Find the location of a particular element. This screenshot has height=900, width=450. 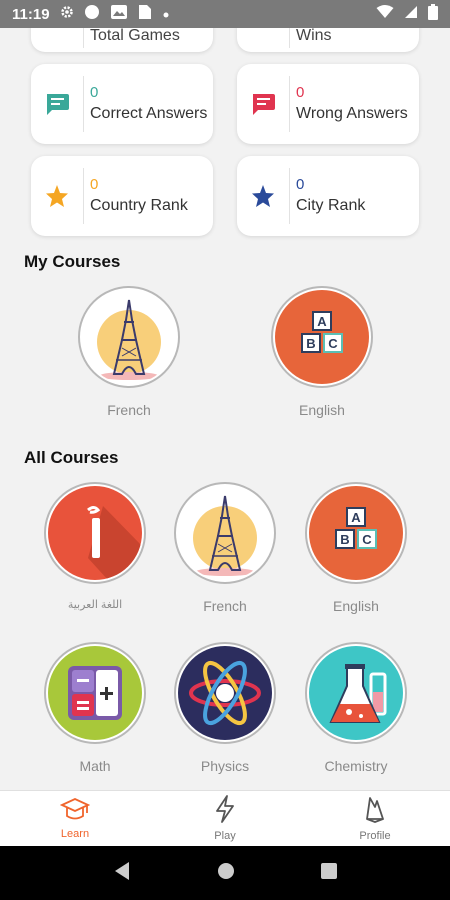

course-math: Math is located at coordinates (95, 708).